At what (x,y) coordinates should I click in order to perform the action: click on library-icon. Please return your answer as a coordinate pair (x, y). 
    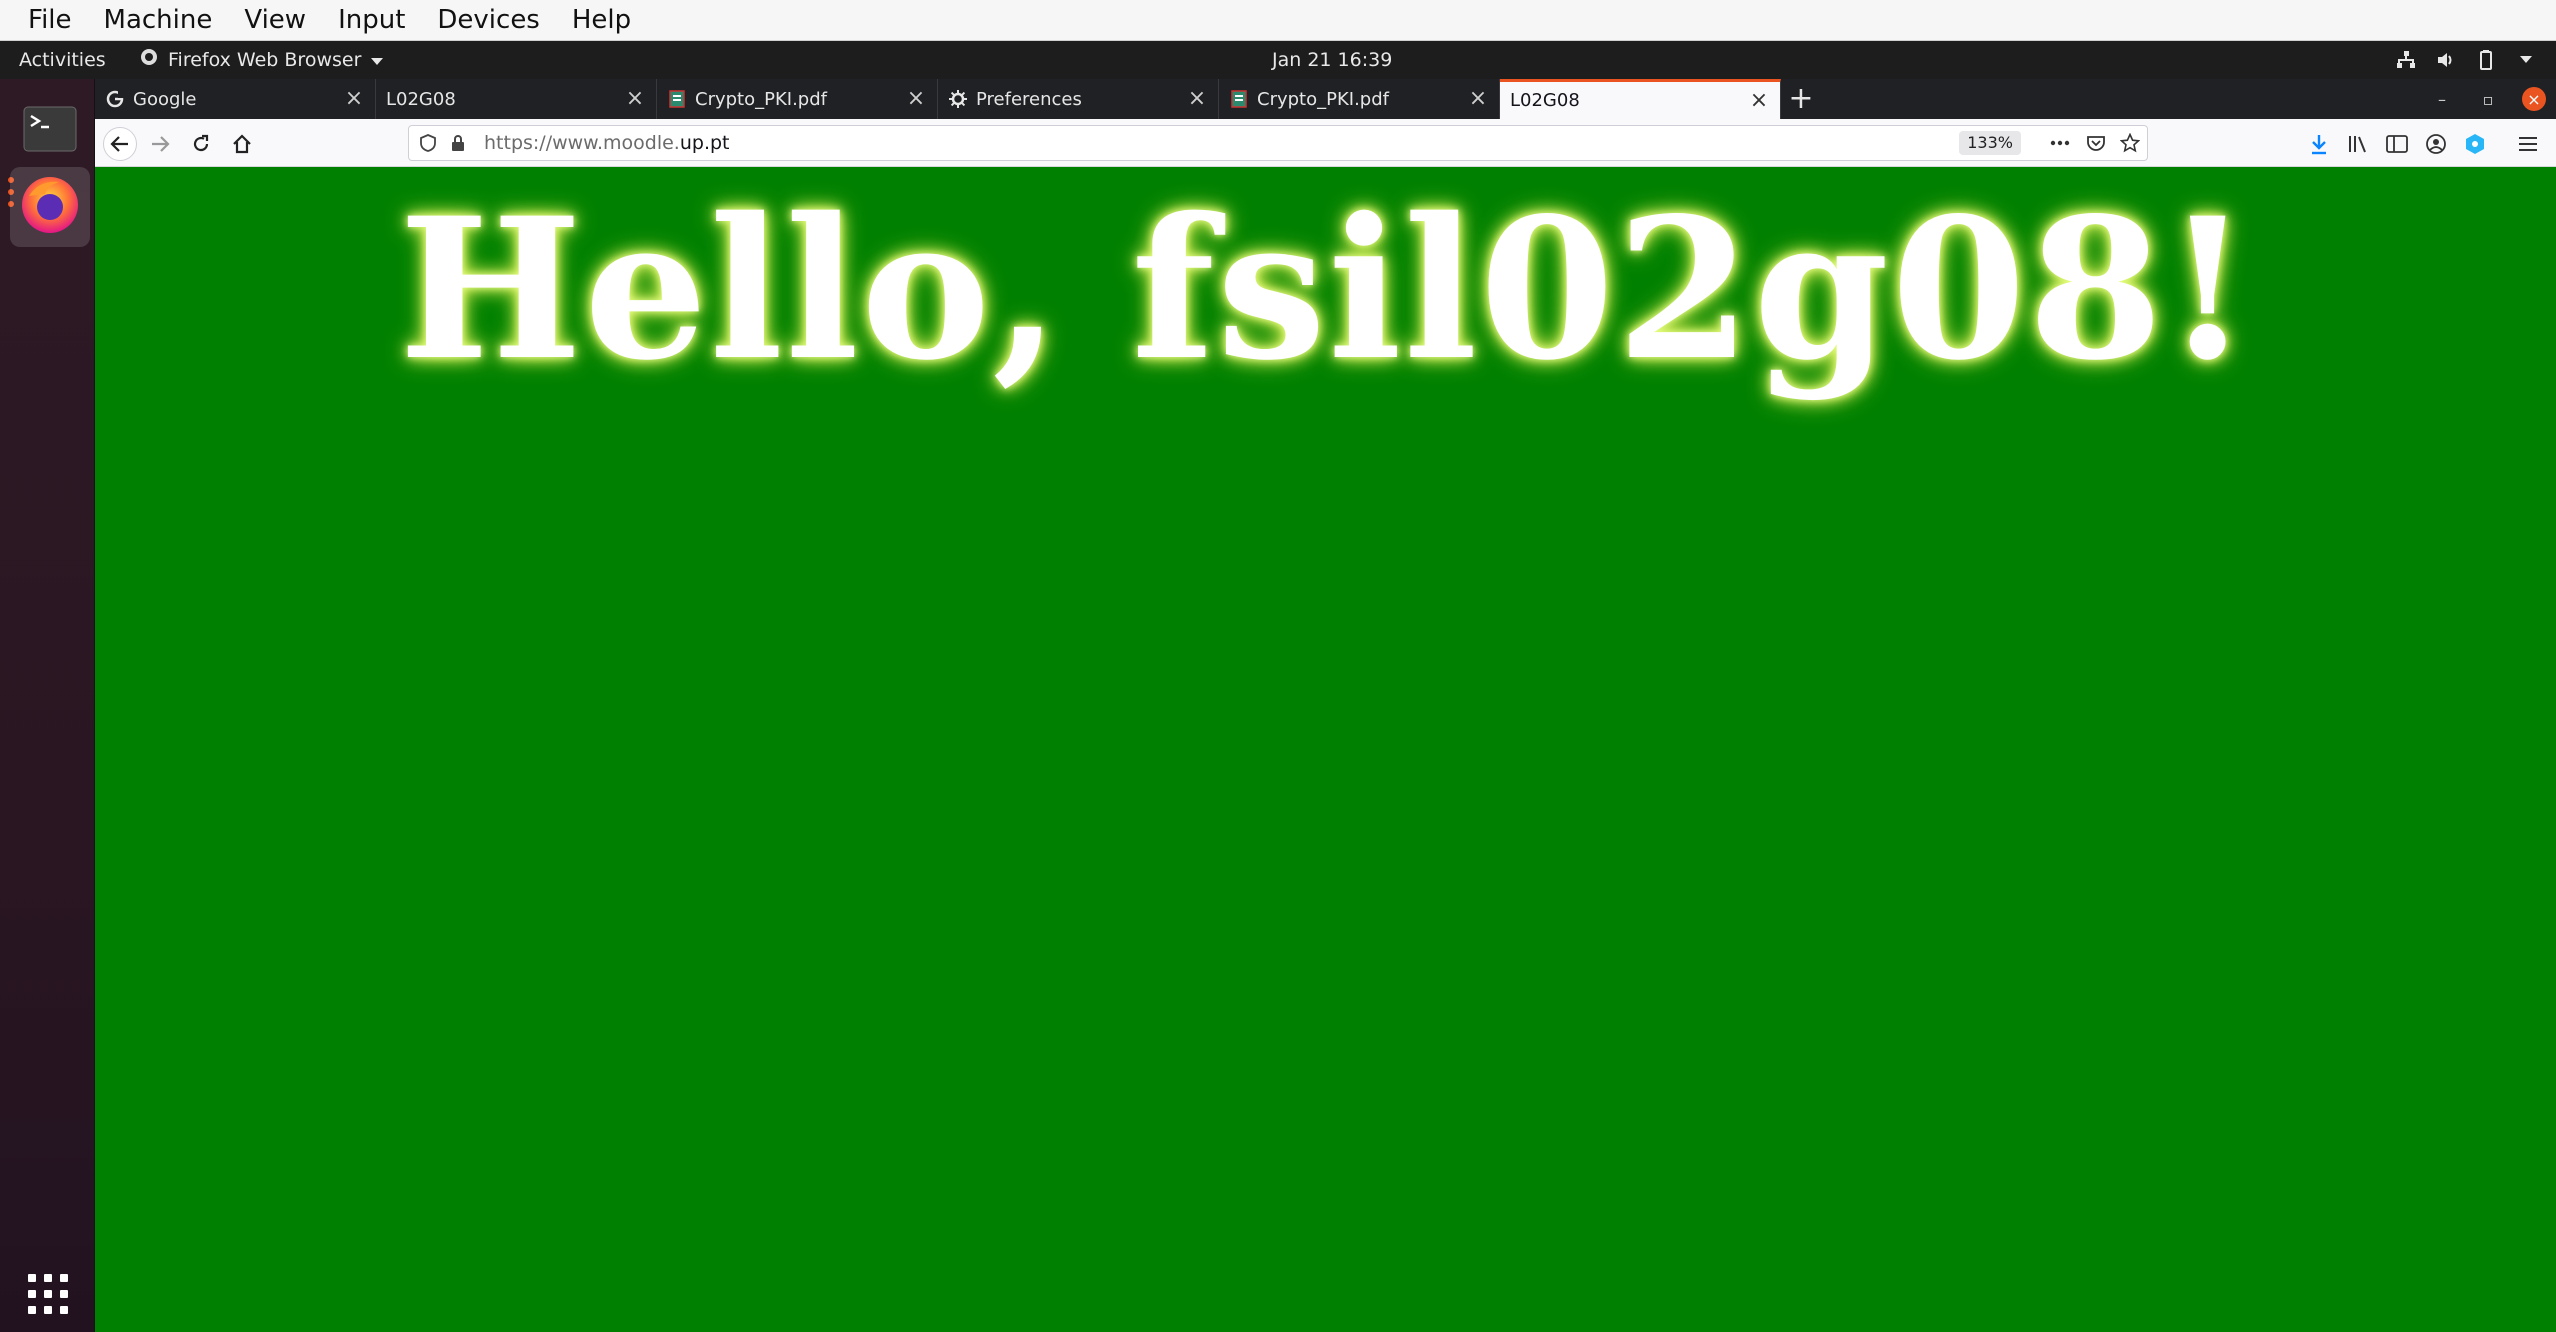
    Looking at the image, I should click on (2358, 144).